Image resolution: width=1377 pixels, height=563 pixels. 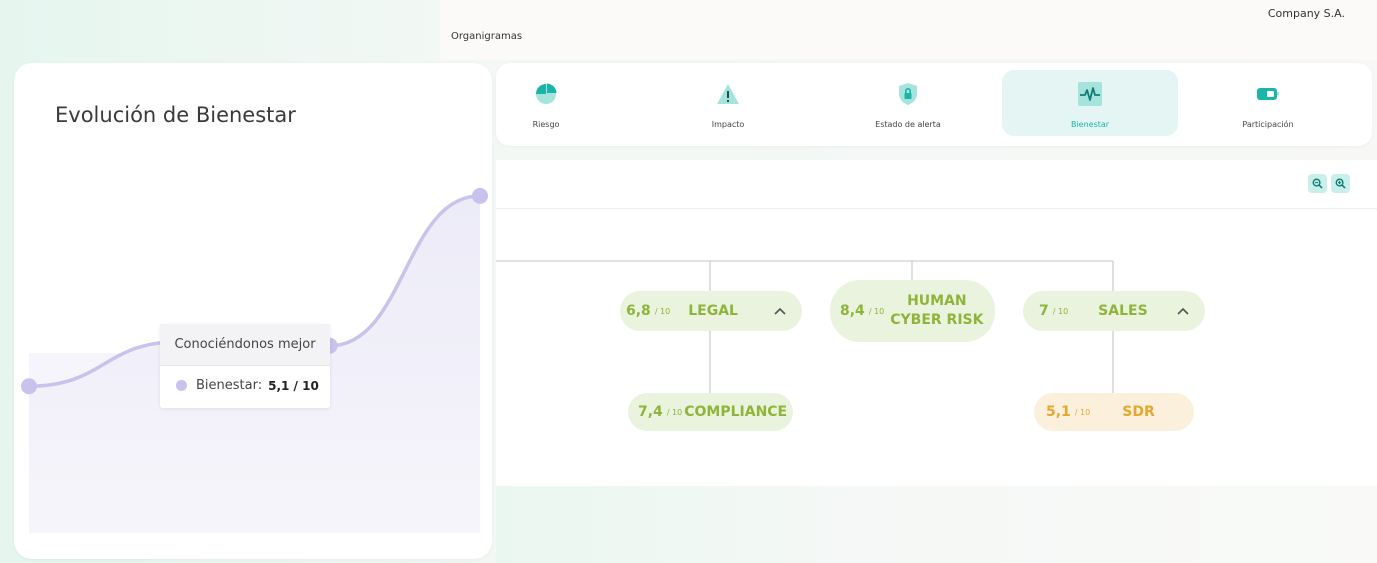 What do you see at coordinates (1268, 124) in the screenshot?
I see `tab-label: Participación` at bounding box center [1268, 124].